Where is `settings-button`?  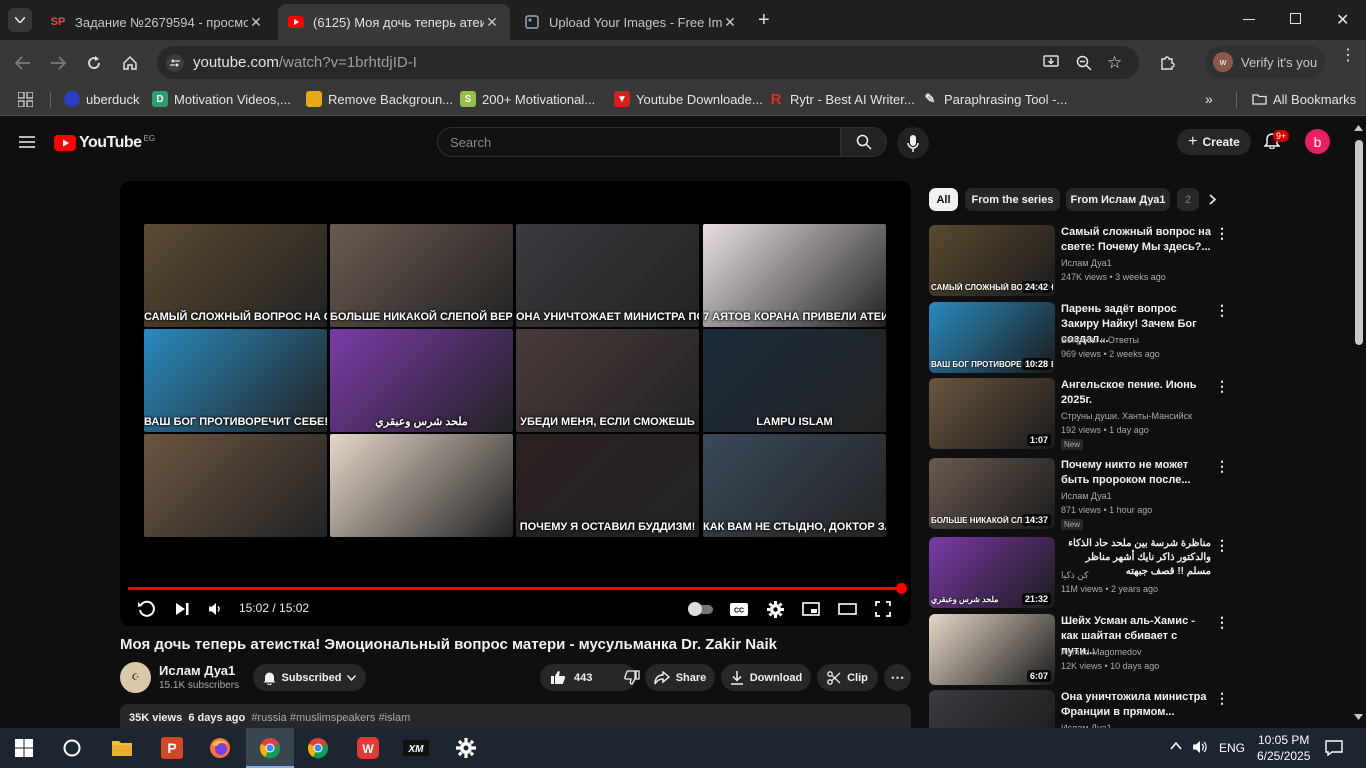
settings-button is located at coordinates (775, 609).